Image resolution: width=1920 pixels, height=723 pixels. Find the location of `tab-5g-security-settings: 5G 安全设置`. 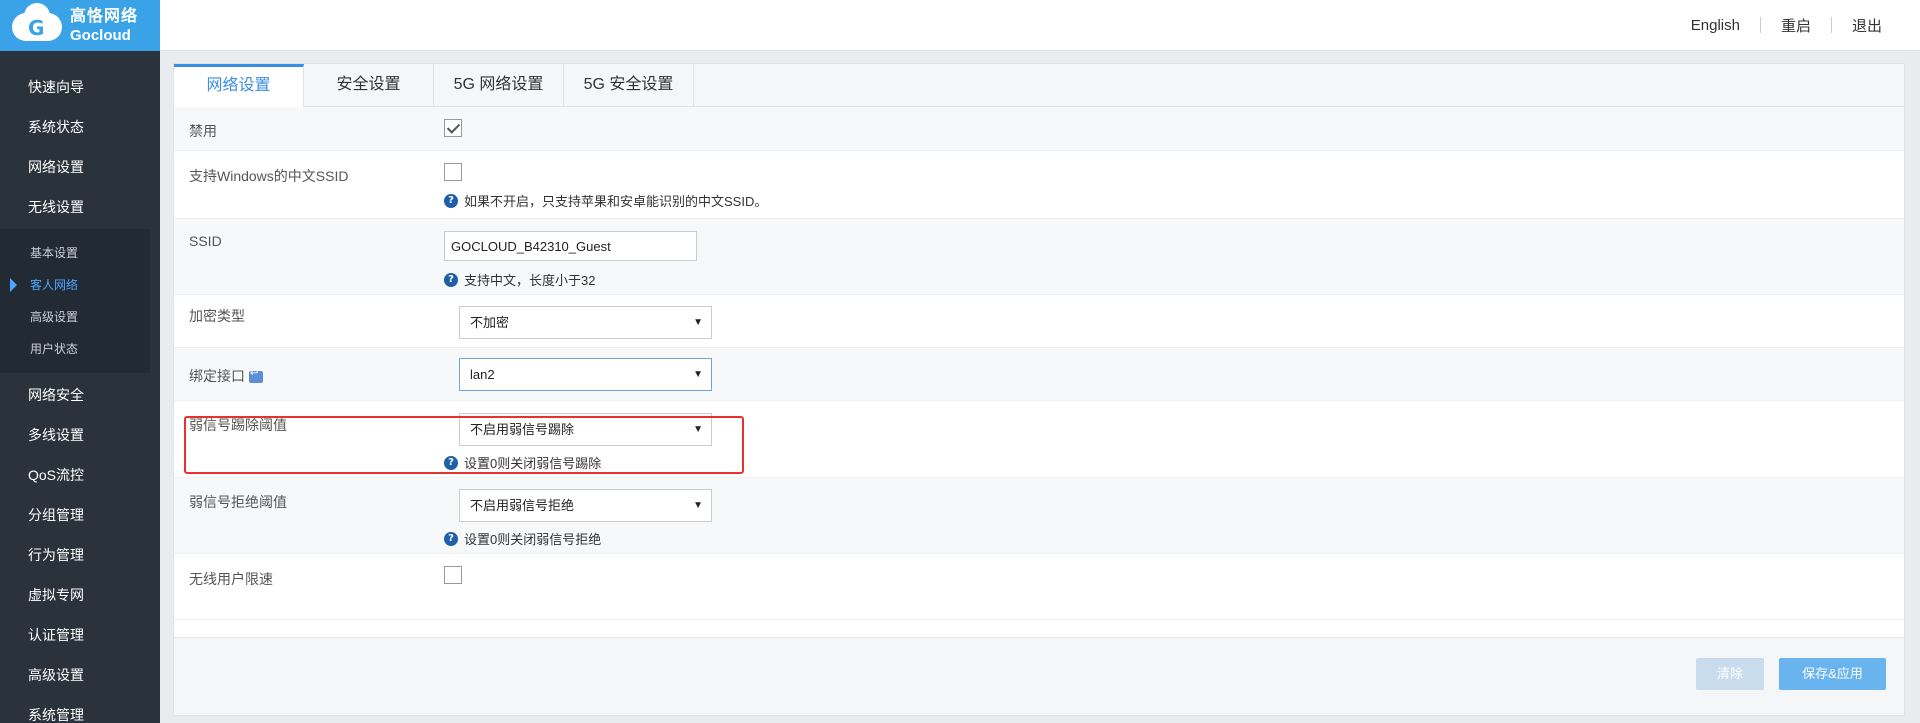

tab-5g-security-settings: 5G 安全设置 is located at coordinates (629, 85).